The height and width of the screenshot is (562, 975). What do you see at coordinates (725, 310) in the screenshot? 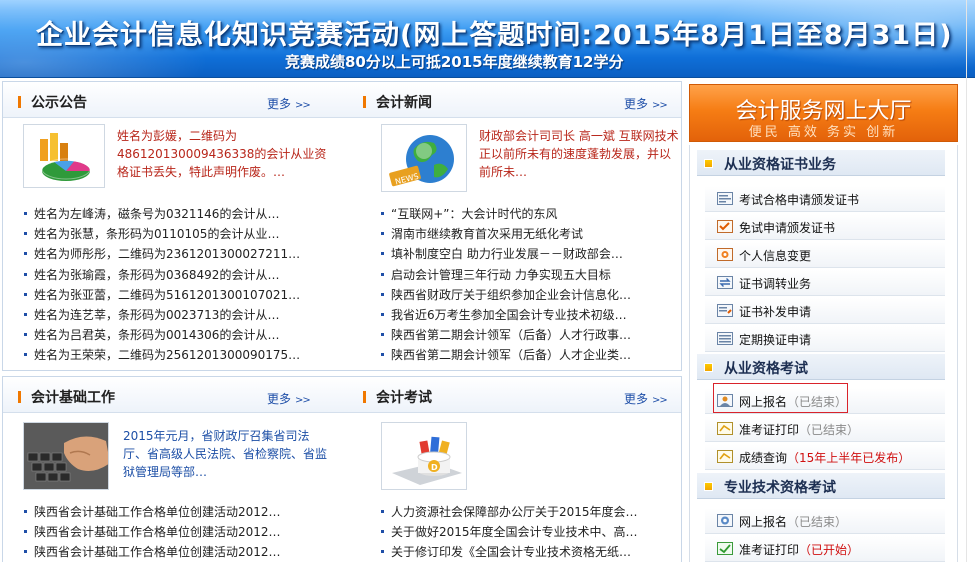
I see `reissue-icon` at bounding box center [725, 310].